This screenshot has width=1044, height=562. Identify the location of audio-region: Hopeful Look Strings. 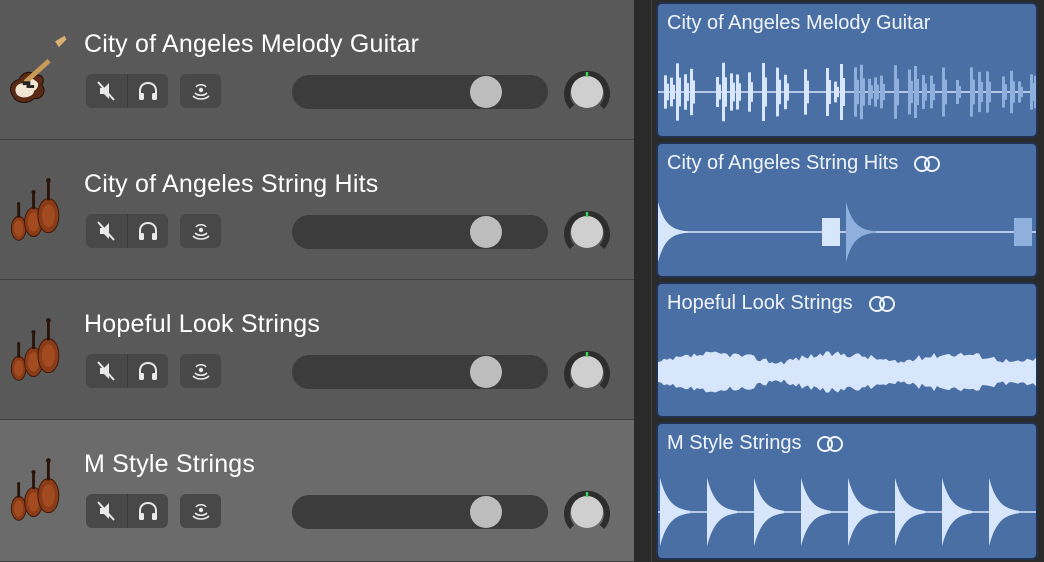
(847, 350).